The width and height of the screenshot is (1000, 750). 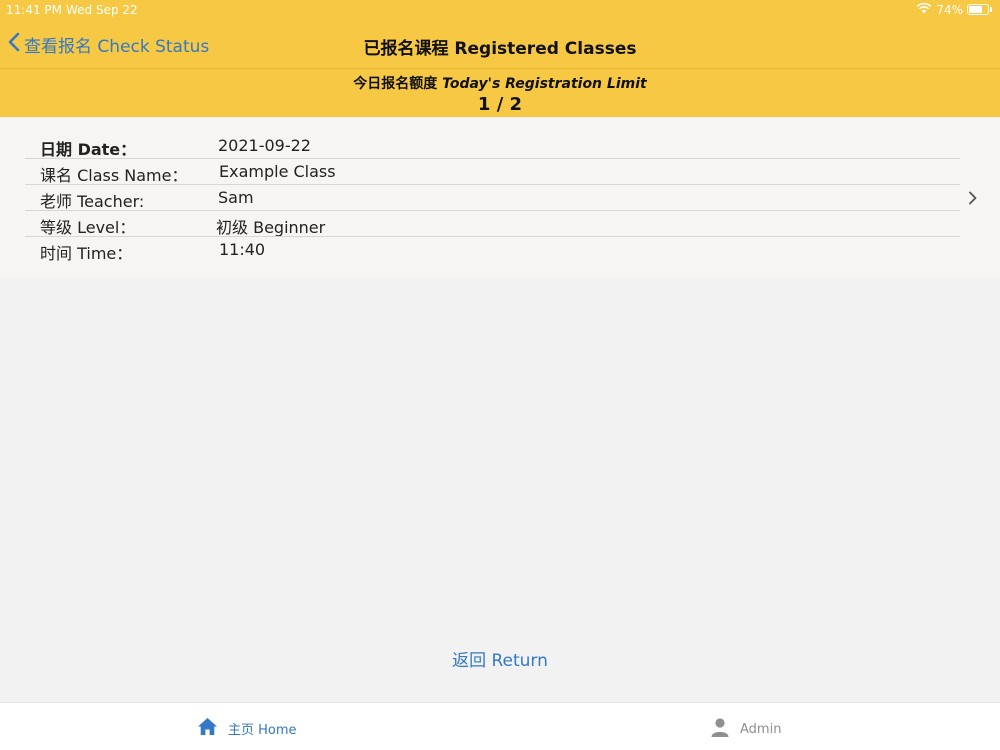 I want to click on limit-label: 今日报名额度 Today's Registration Limit, so click(x=500, y=81).